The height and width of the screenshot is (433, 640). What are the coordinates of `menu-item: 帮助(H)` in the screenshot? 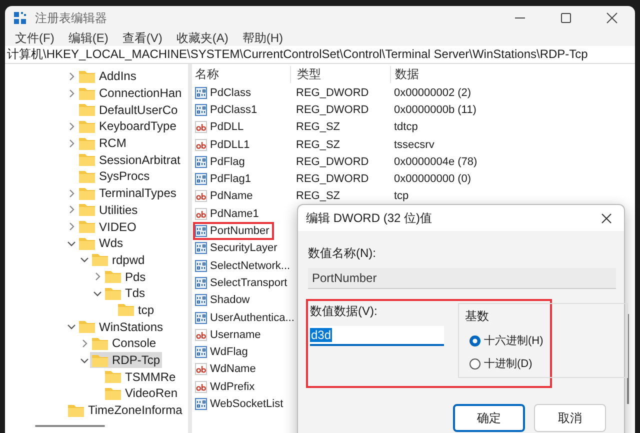 It's located at (263, 38).